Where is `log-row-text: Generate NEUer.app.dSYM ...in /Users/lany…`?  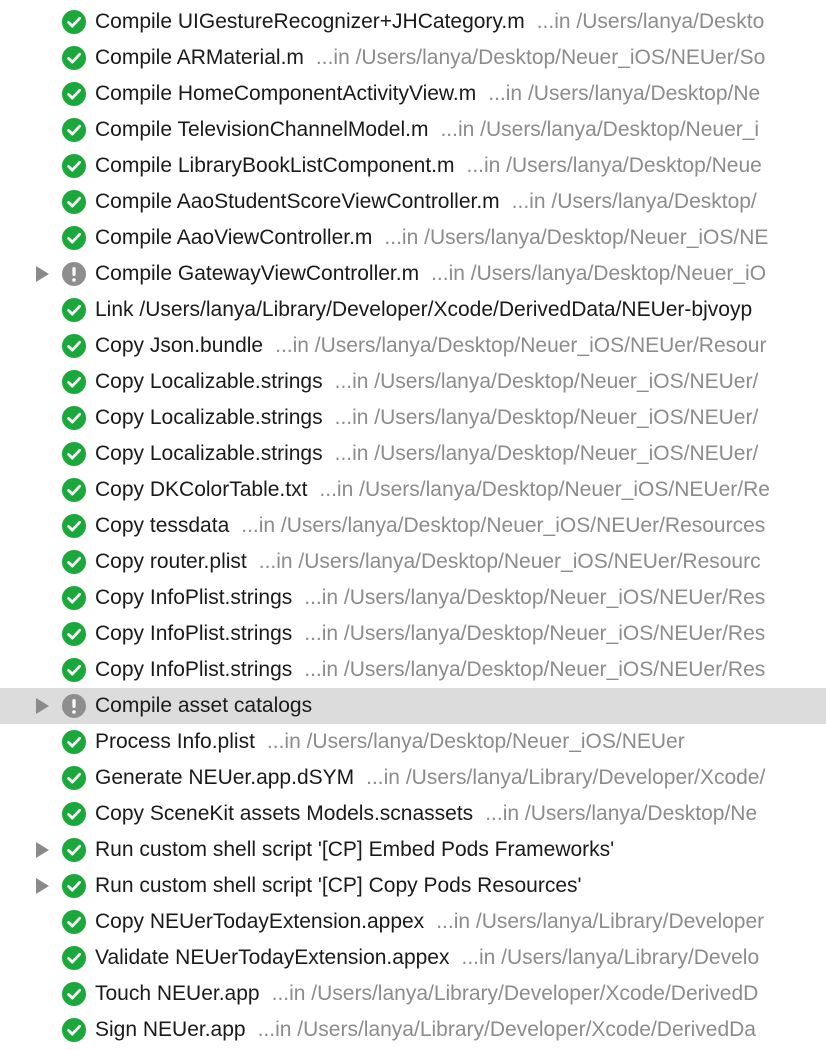 log-row-text: Generate NEUer.app.dSYM ...in /Users/lany… is located at coordinates (430, 778).